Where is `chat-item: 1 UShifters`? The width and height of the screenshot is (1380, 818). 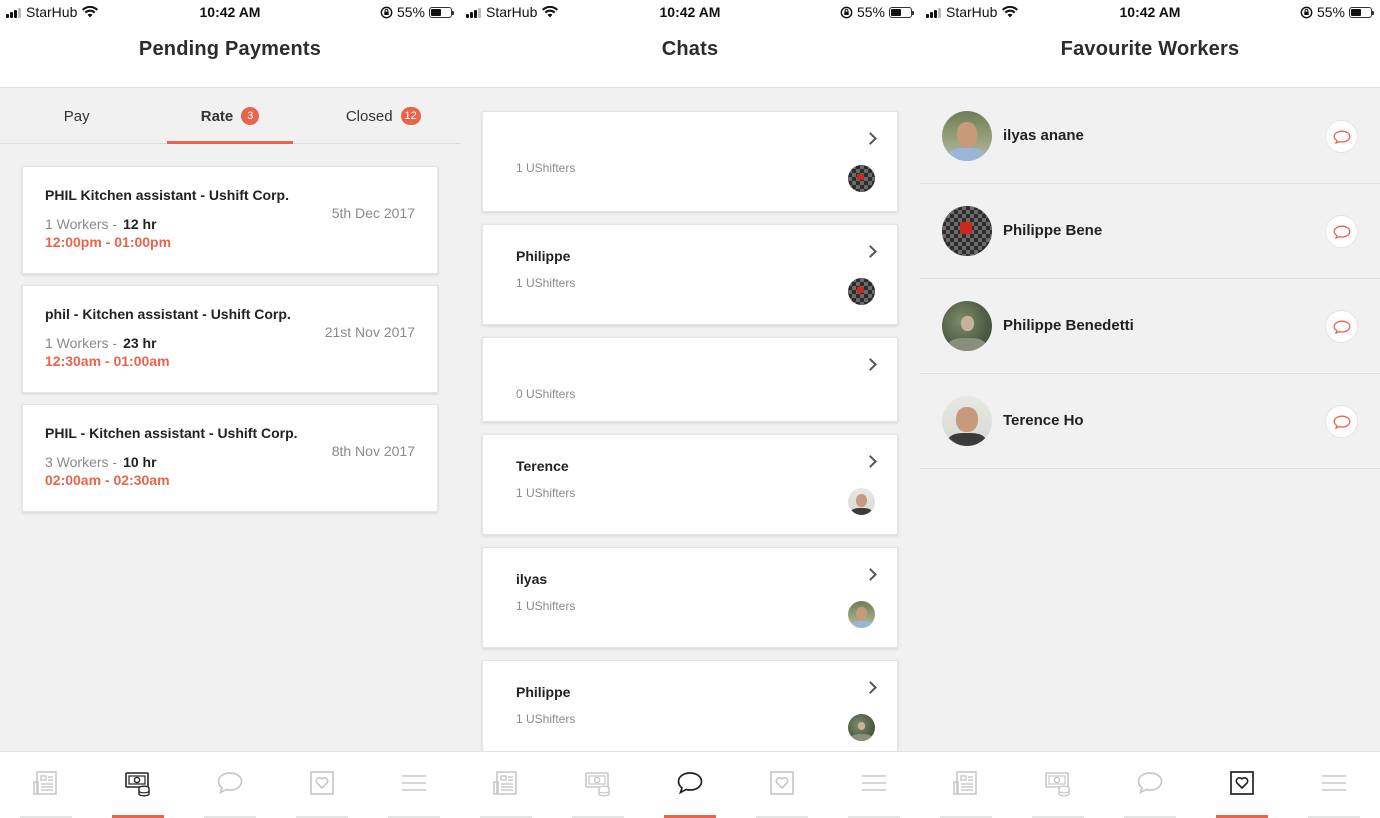 chat-item: 1 UShifters is located at coordinates (690, 161).